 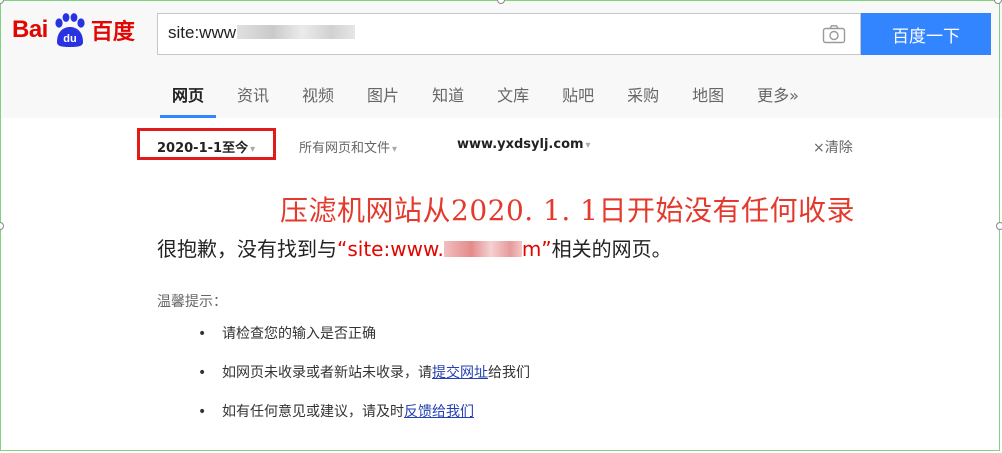 What do you see at coordinates (999, 226) in the screenshot?
I see `resize-handle-right` at bounding box center [999, 226].